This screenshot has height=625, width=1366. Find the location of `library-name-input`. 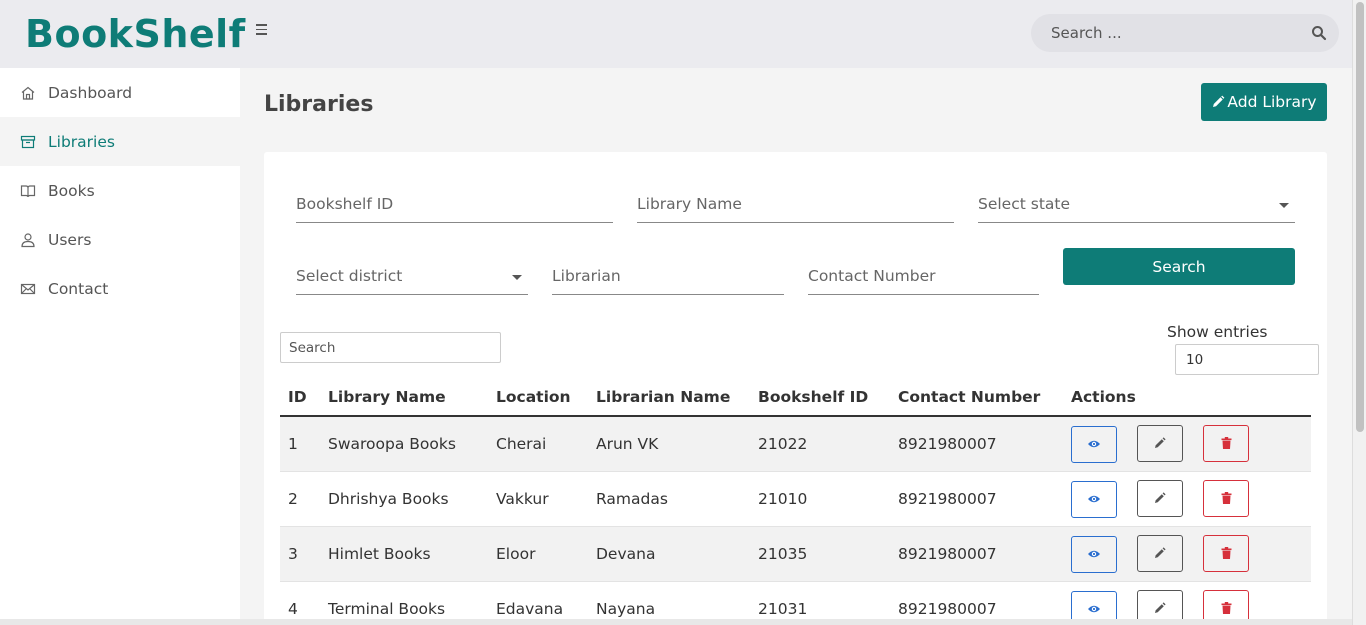

library-name-input is located at coordinates (795, 204).